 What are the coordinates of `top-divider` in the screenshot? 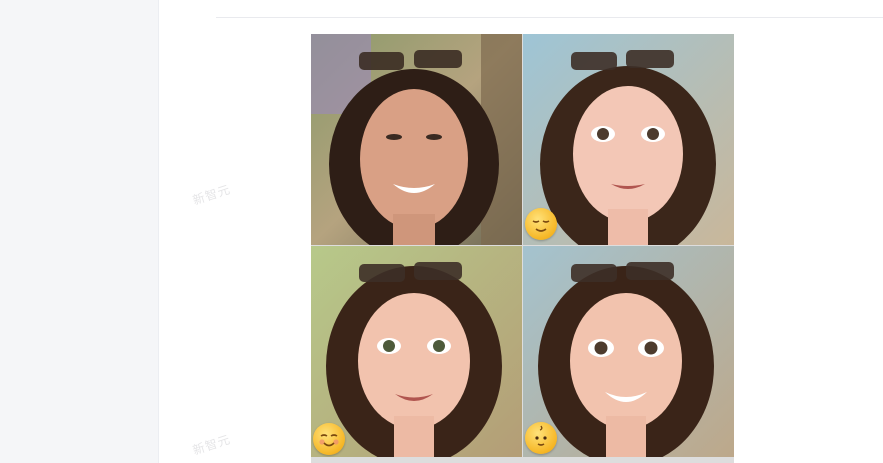 It's located at (549, 17).